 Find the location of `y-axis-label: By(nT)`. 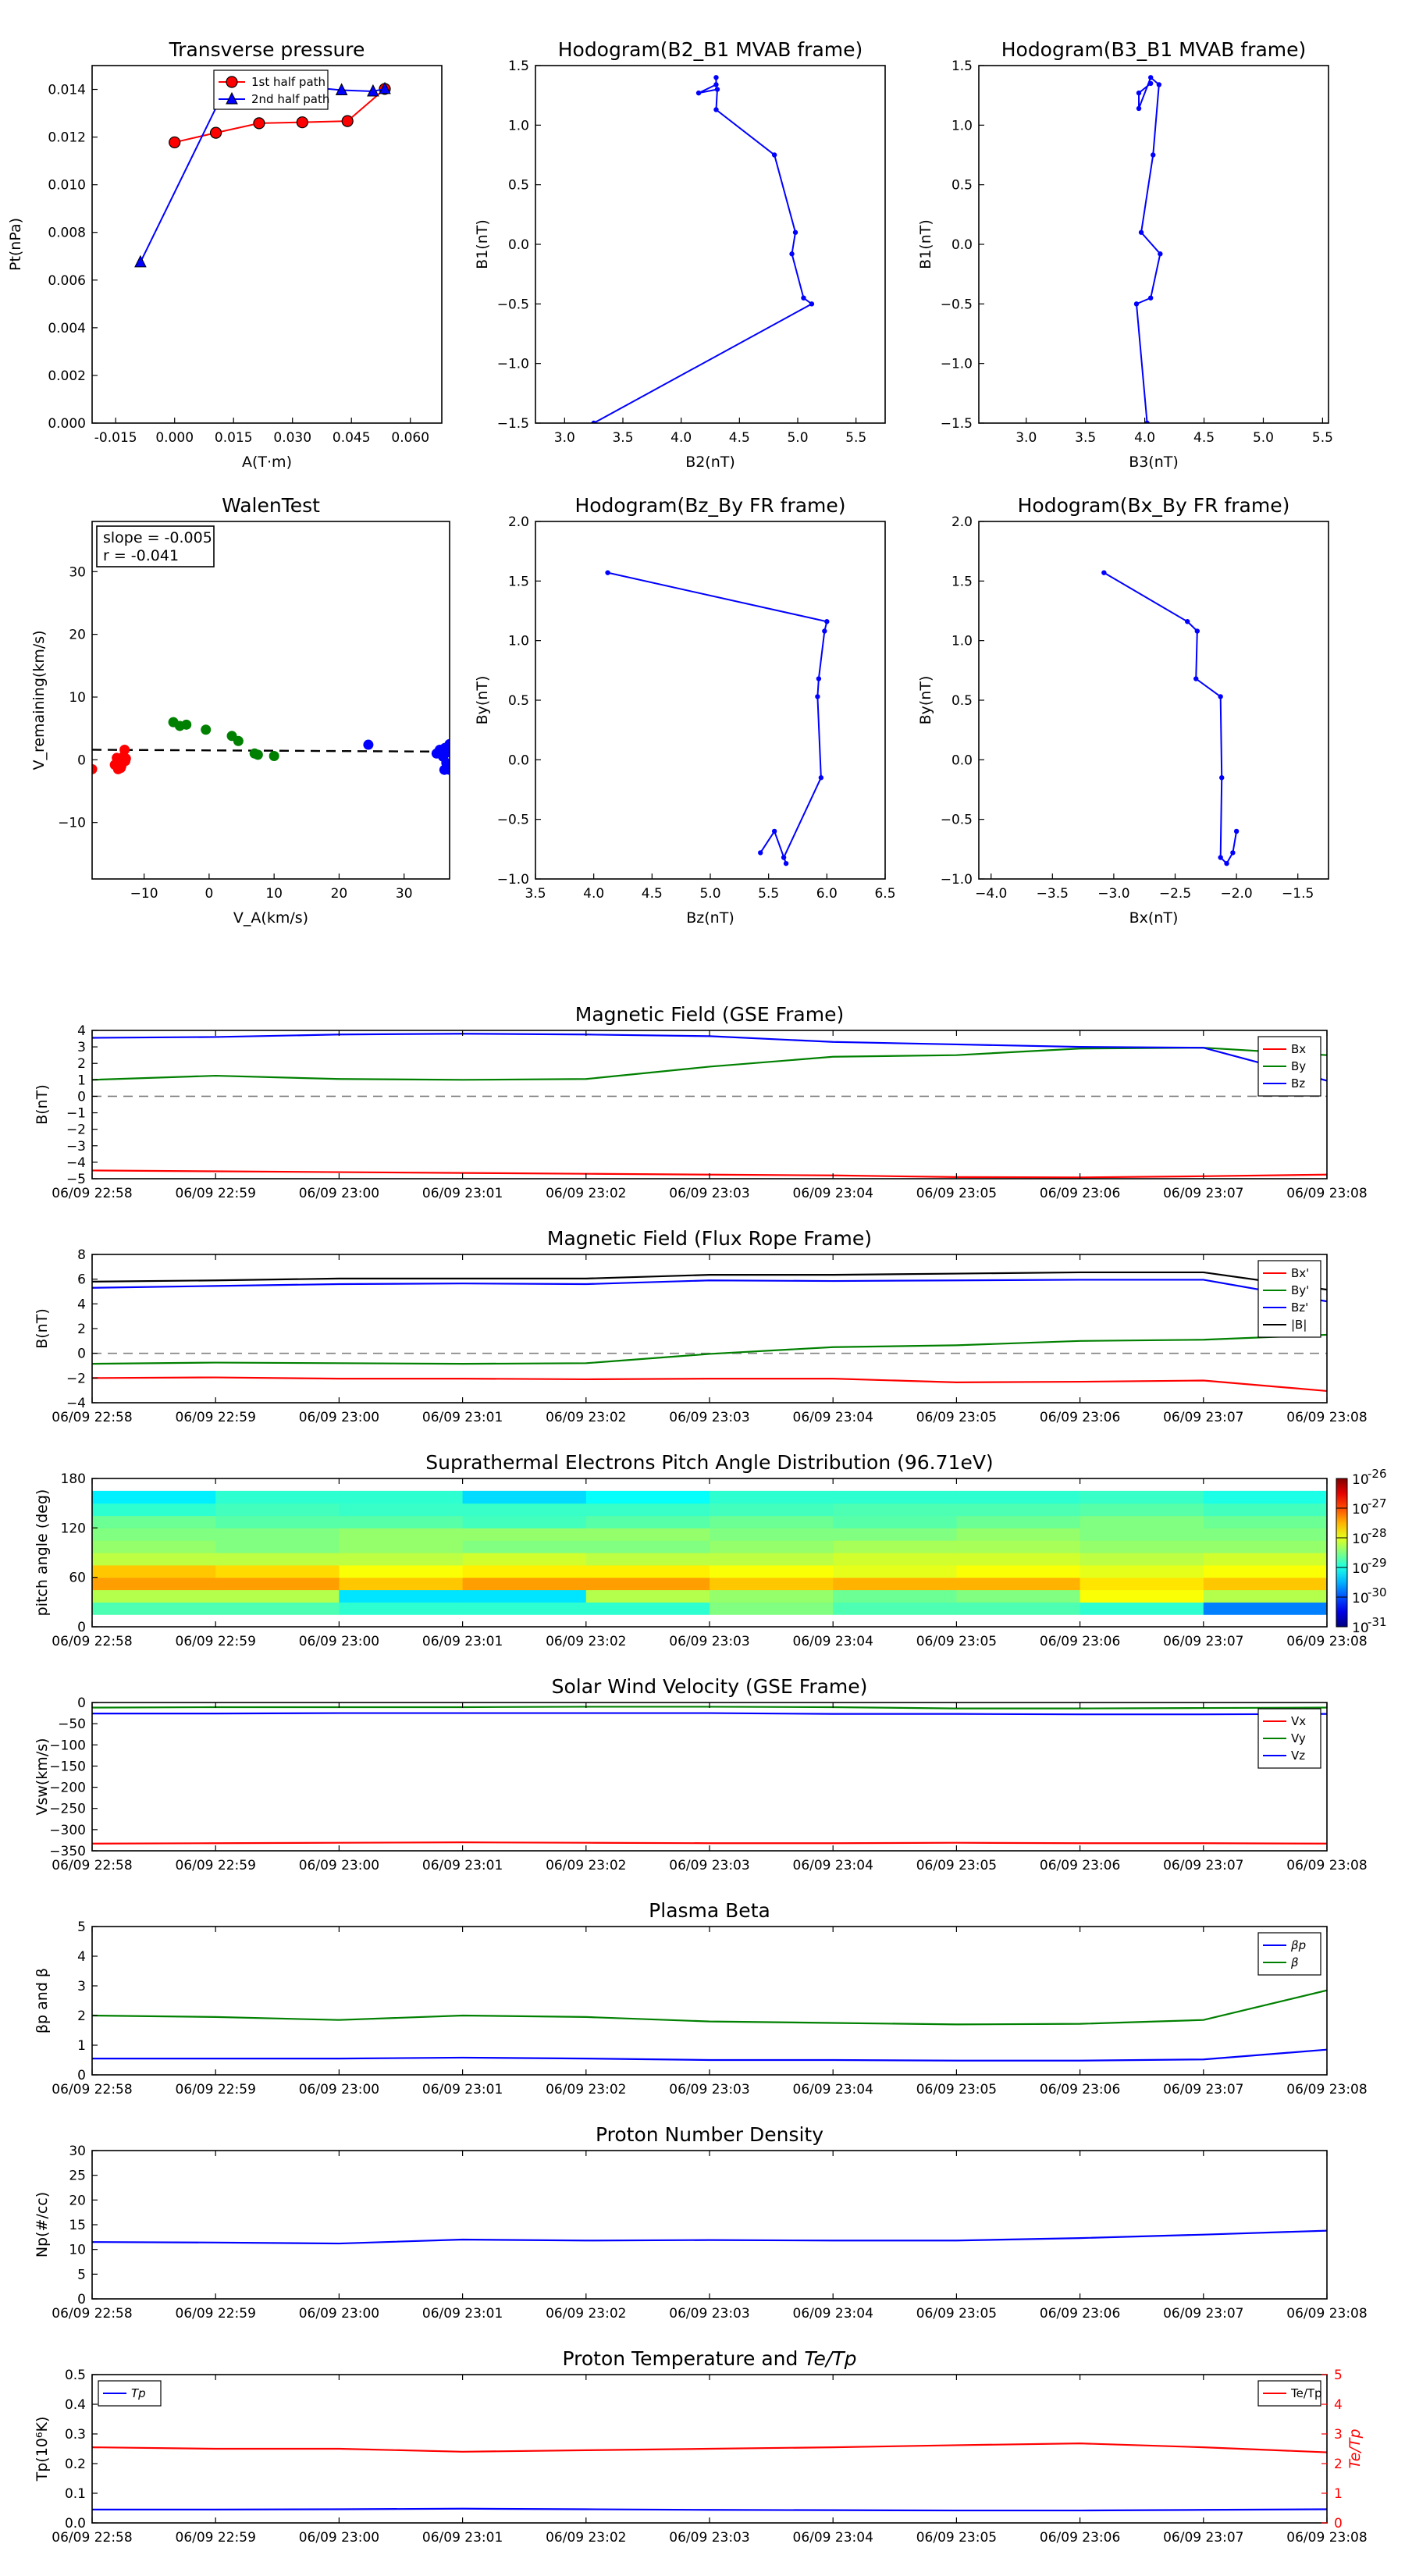

y-axis-label: By(nT) is located at coordinates (926, 700).